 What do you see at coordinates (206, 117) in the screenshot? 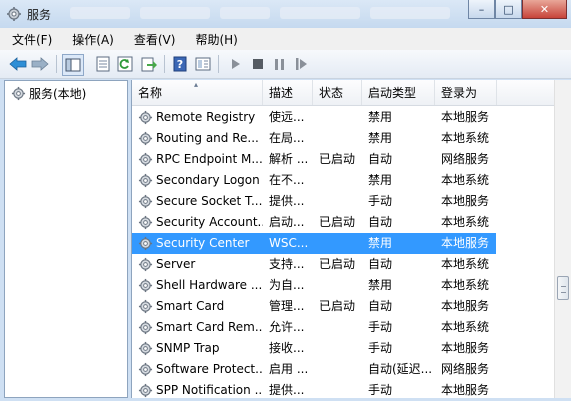
I see `cell-name: Remote Registry` at bounding box center [206, 117].